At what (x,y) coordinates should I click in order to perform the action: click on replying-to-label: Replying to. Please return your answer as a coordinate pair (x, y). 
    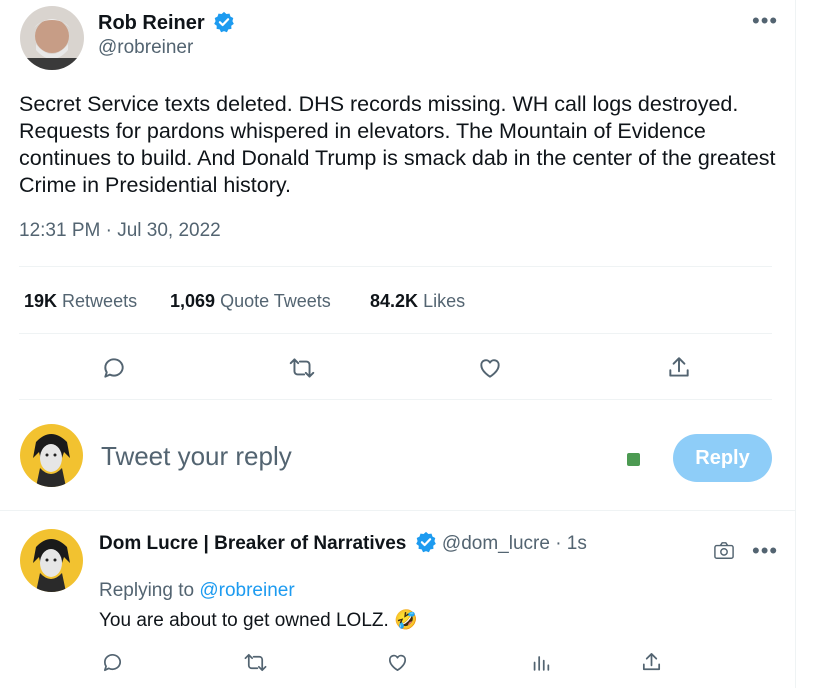
    Looking at the image, I should click on (147, 590).